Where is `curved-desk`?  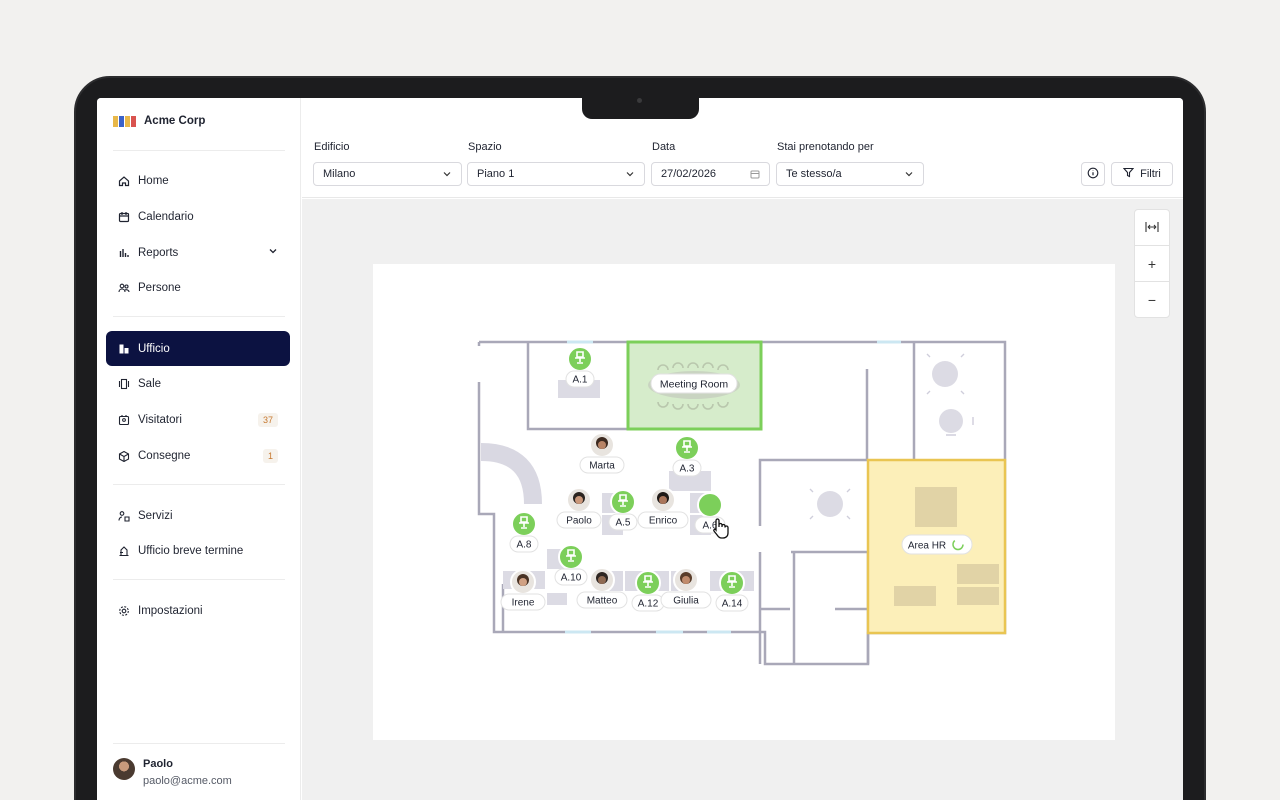
curved-desk is located at coordinates (511, 474).